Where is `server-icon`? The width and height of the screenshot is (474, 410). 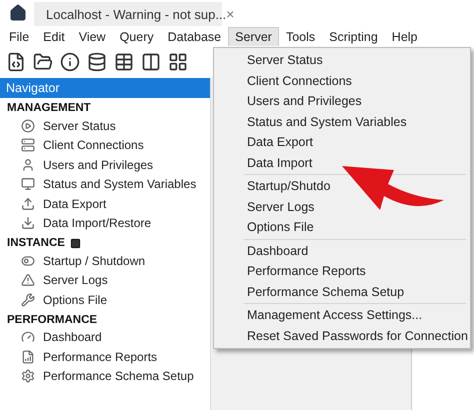 server-icon is located at coordinates (28, 145).